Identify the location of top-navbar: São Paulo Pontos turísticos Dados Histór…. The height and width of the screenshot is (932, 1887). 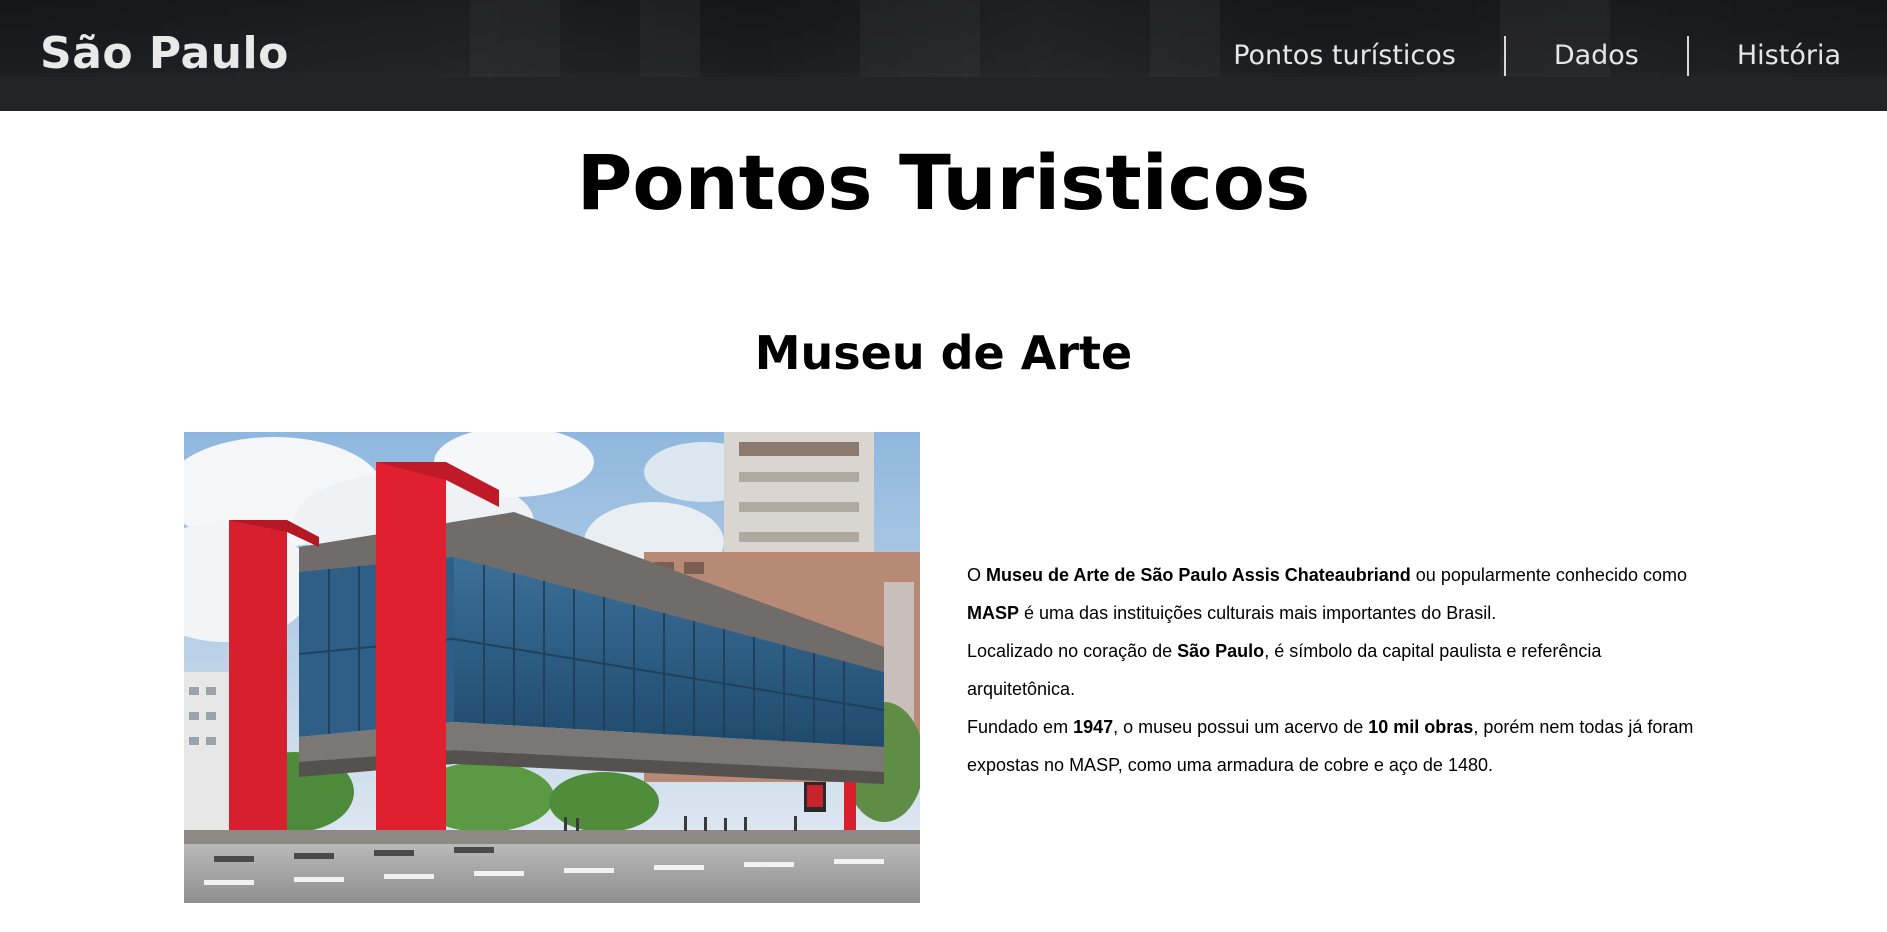
(943, 55).